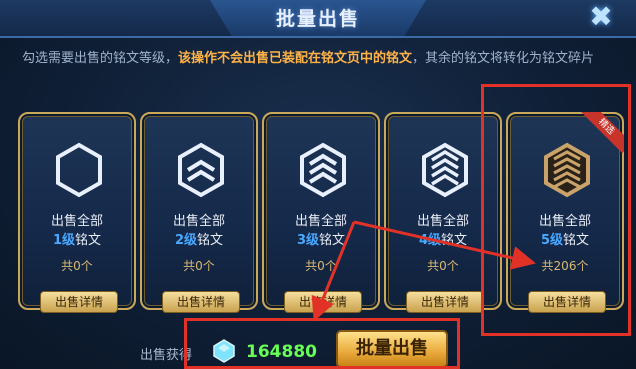 This screenshot has width=636, height=369. I want to click on description-text-2: ，其余的铭文将转化为铭文碎片, so click(503, 58).